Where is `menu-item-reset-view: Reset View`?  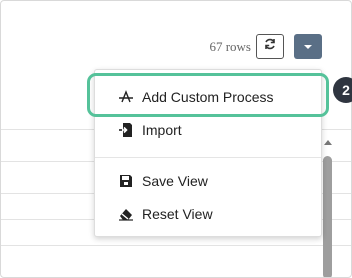 menu-item-reset-view: Reset View is located at coordinates (208, 214).